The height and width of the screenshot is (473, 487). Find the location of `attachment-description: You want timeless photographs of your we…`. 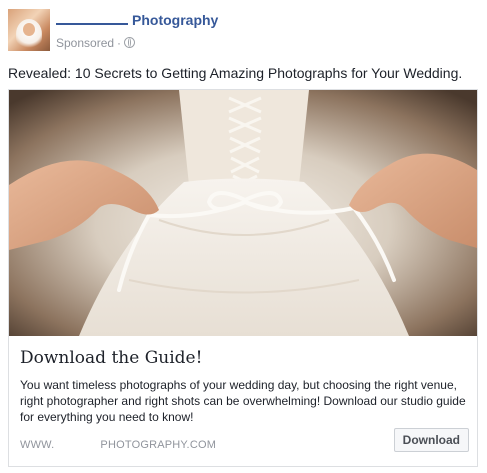

attachment-description: You want timeless photographs of your we… is located at coordinates (243, 401).